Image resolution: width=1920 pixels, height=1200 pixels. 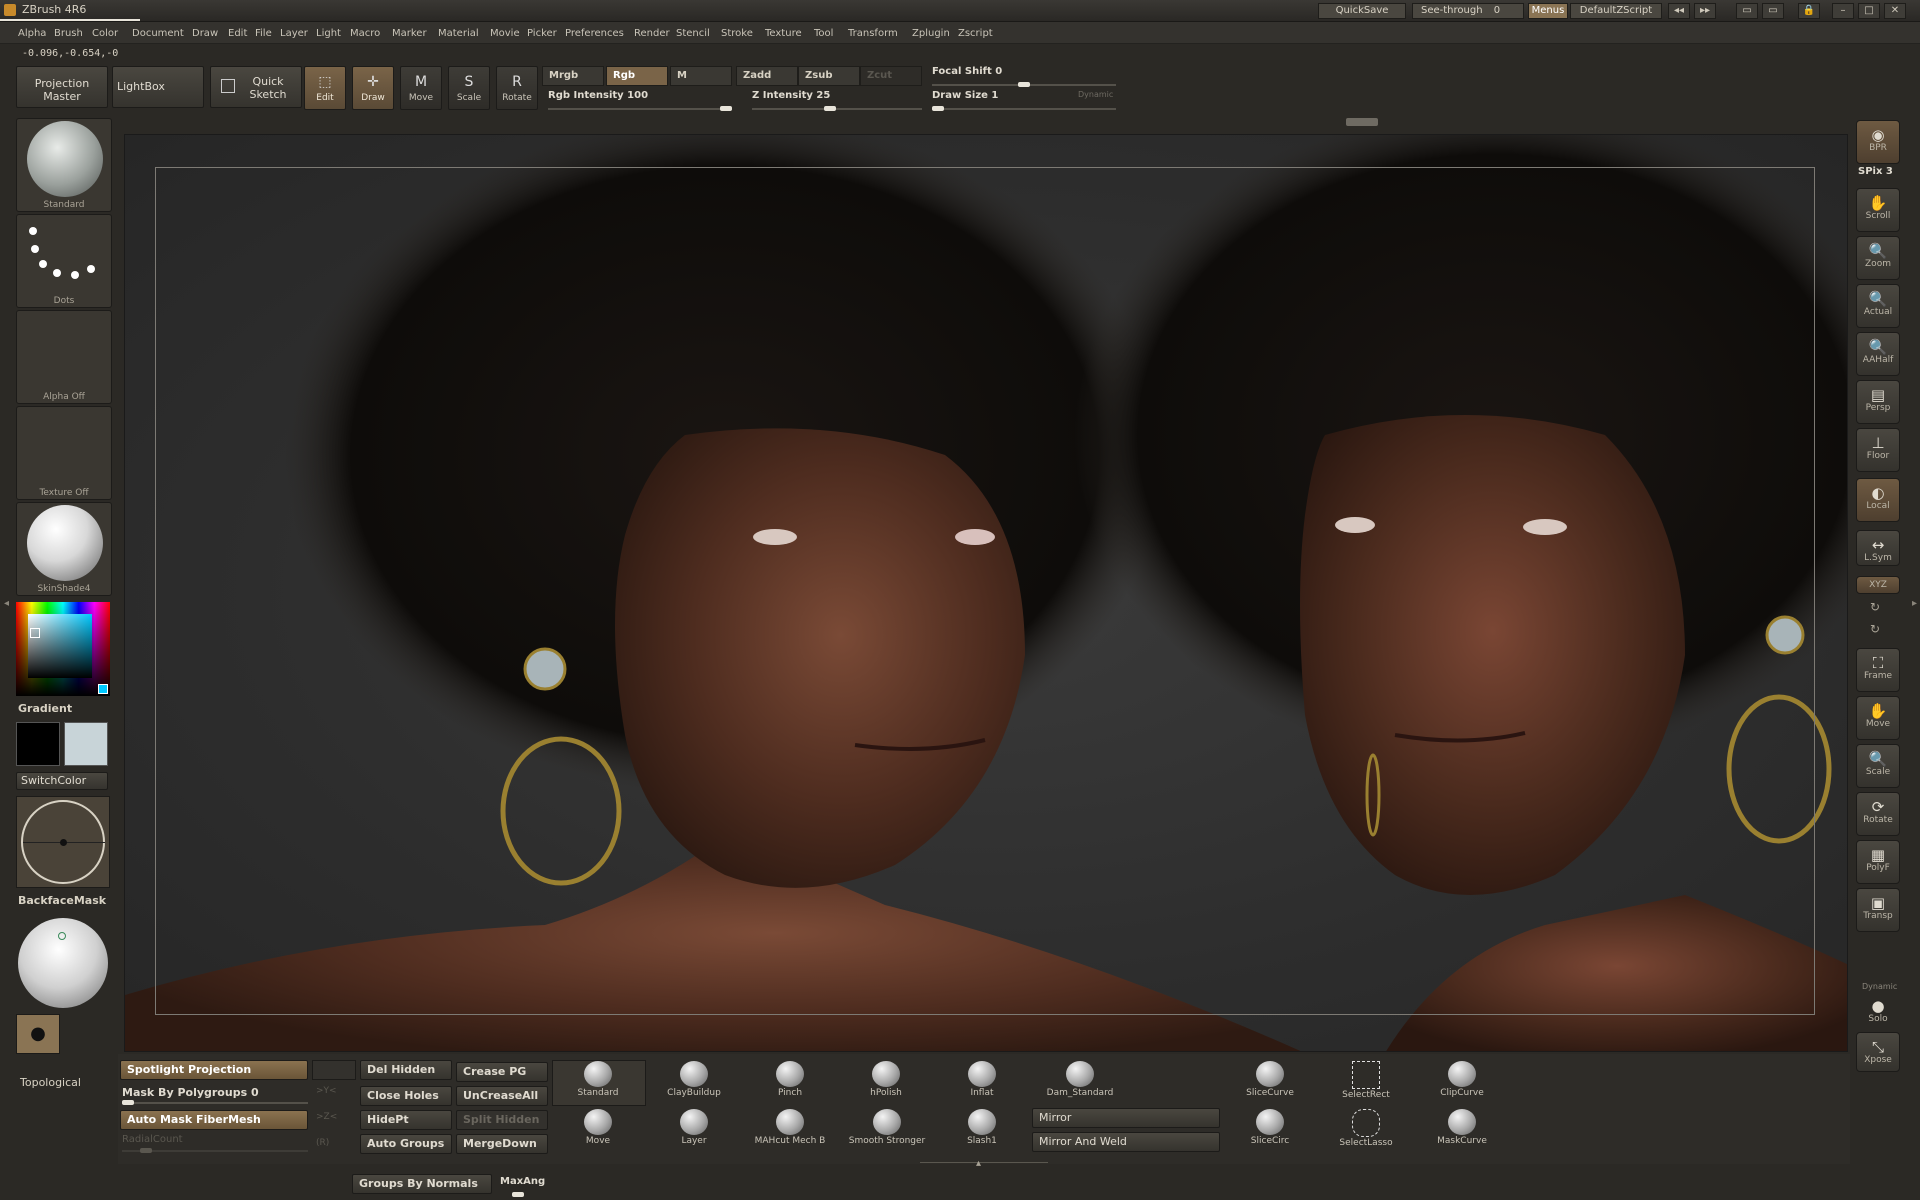 What do you see at coordinates (1462, 1080) in the screenshot?
I see `clipcurve-button: ClipCurve` at bounding box center [1462, 1080].